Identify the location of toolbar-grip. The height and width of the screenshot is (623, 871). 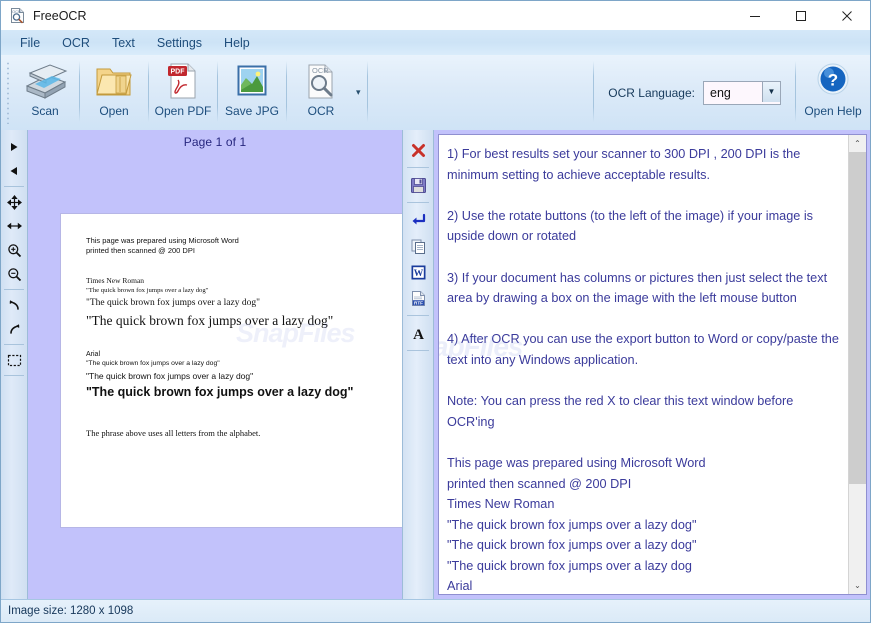
(7, 92).